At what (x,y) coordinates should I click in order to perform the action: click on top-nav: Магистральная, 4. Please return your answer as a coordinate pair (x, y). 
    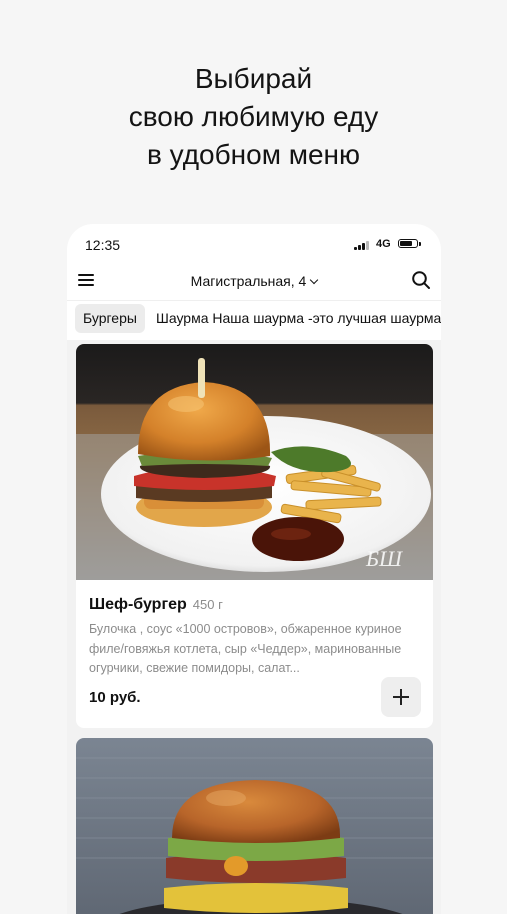
    Looking at the image, I should click on (254, 281).